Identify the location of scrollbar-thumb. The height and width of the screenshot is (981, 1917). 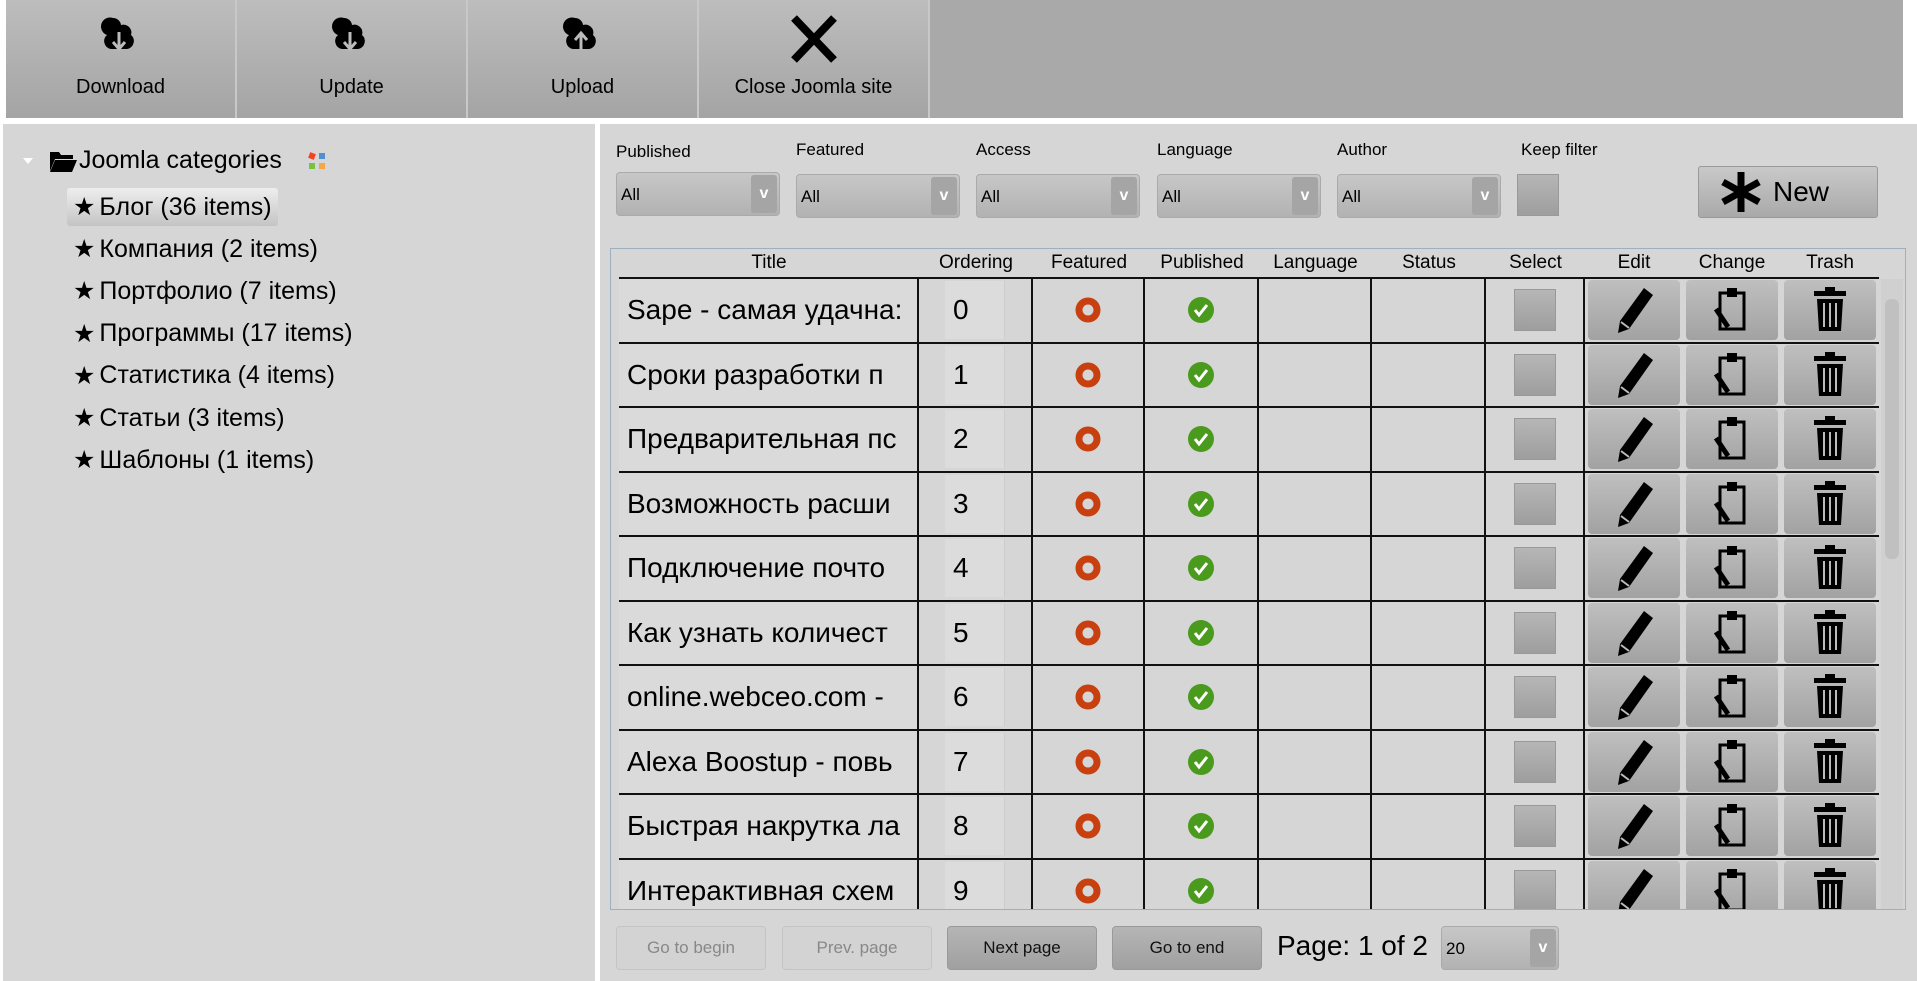
(1892, 429).